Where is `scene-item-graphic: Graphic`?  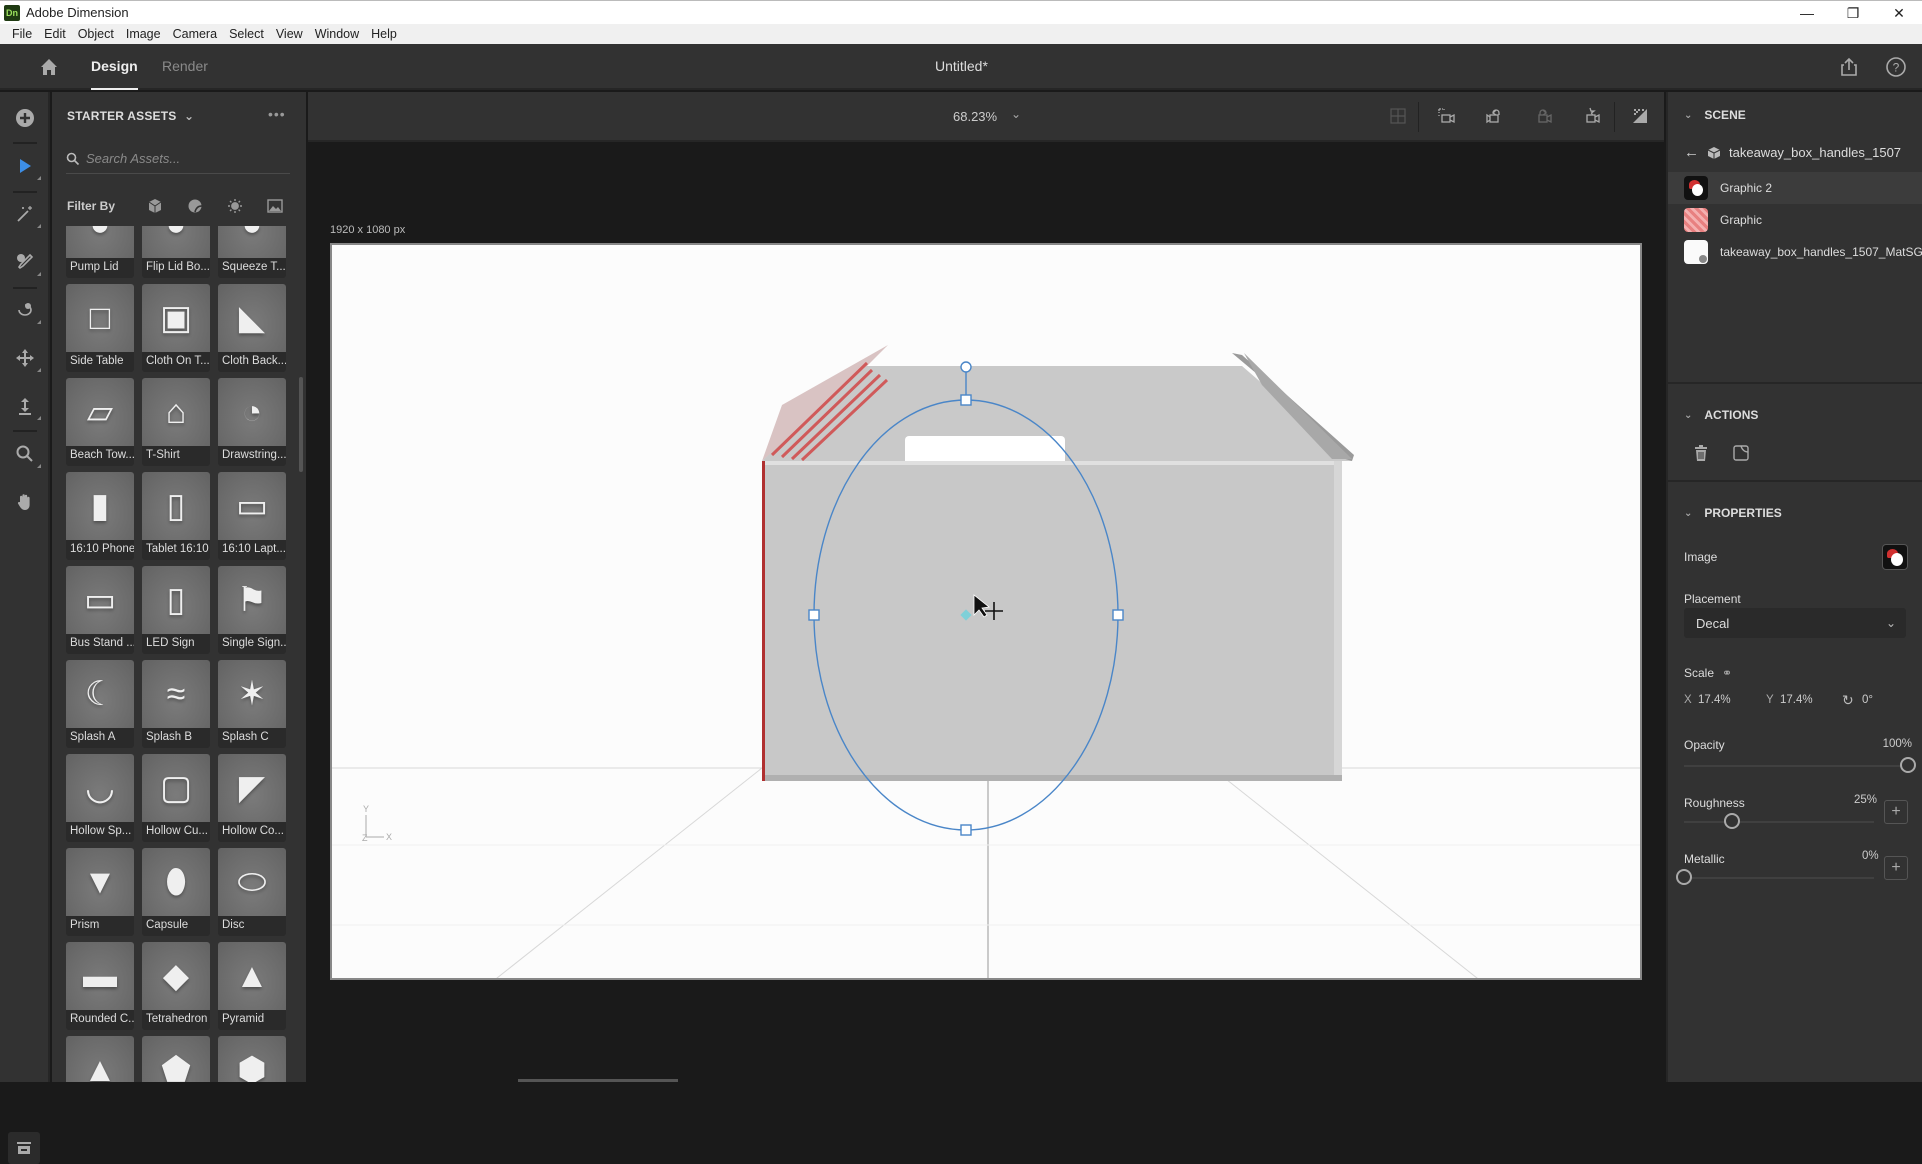
scene-item-graphic: Graphic is located at coordinates (1795, 220).